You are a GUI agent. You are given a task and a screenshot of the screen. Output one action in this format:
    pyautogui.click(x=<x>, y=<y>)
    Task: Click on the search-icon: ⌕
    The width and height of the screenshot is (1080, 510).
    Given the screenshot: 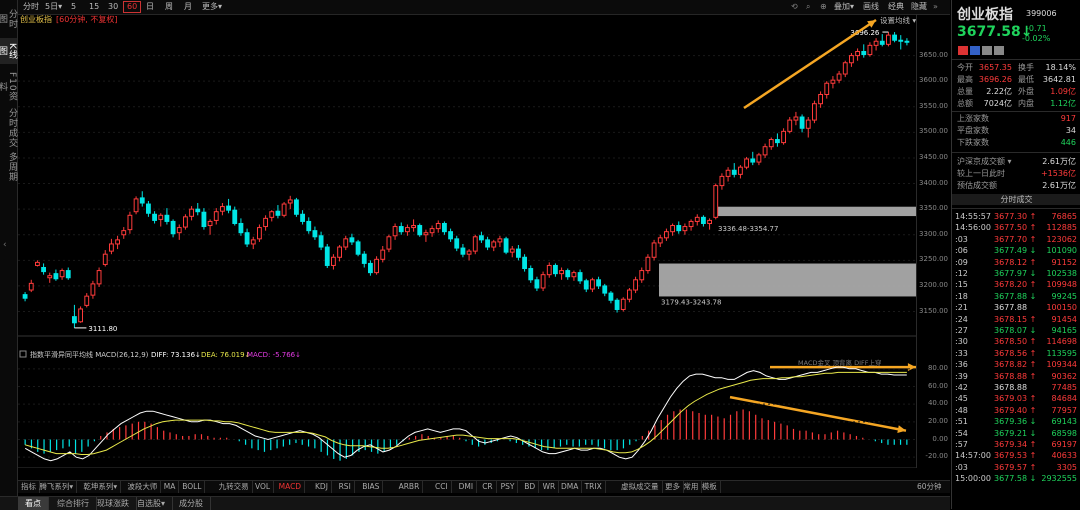 What is the action you would take?
    pyautogui.click(x=808, y=7)
    